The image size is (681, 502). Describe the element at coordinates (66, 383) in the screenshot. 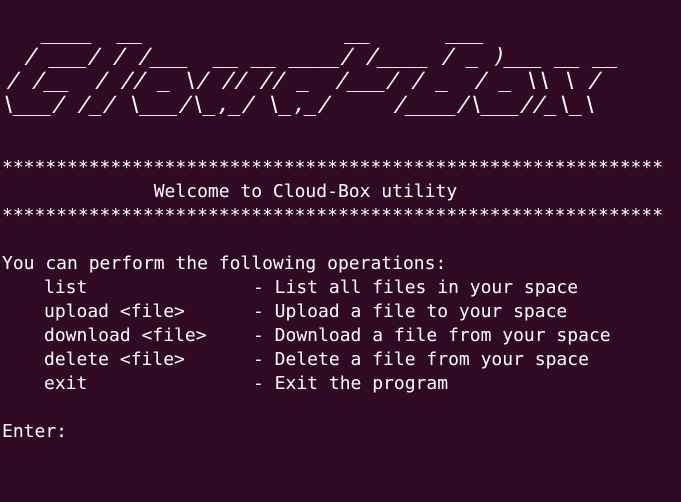

I see `operation-command: exit` at that location.